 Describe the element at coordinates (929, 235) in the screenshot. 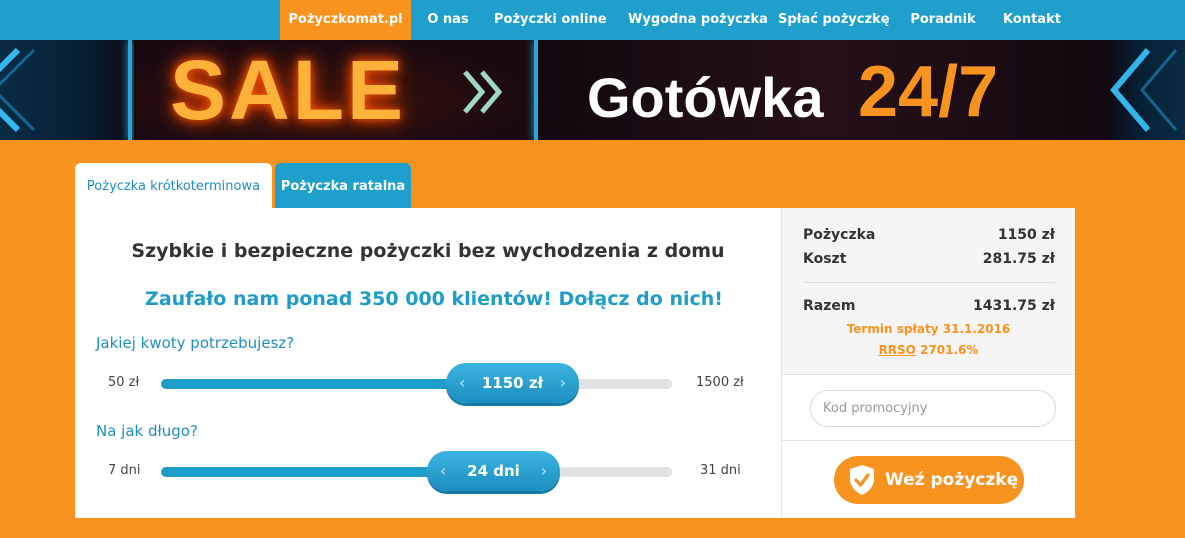

I see `loan-row: Pożyczka 1150 zł` at that location.